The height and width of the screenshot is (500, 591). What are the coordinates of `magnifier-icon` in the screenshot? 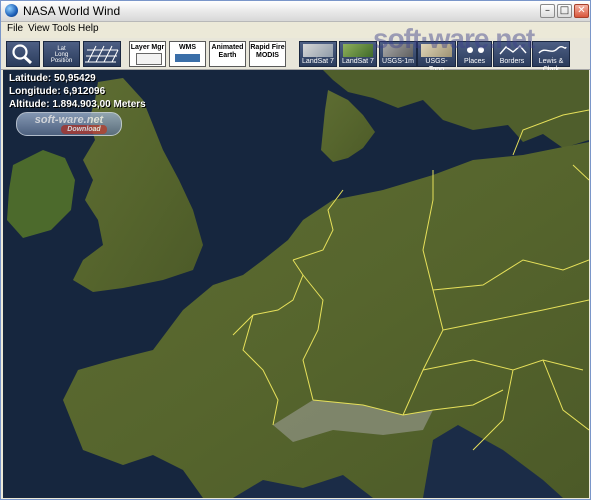 It's located at (22, 54).